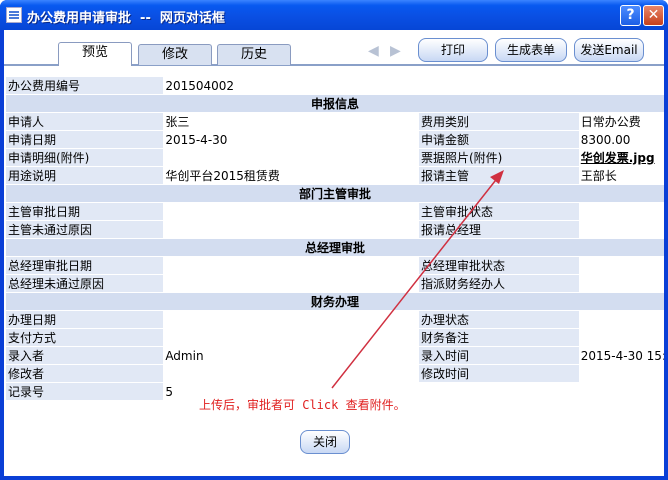  I want to click on assign-finance-label: 指派财务经办人, so click(498, 283).